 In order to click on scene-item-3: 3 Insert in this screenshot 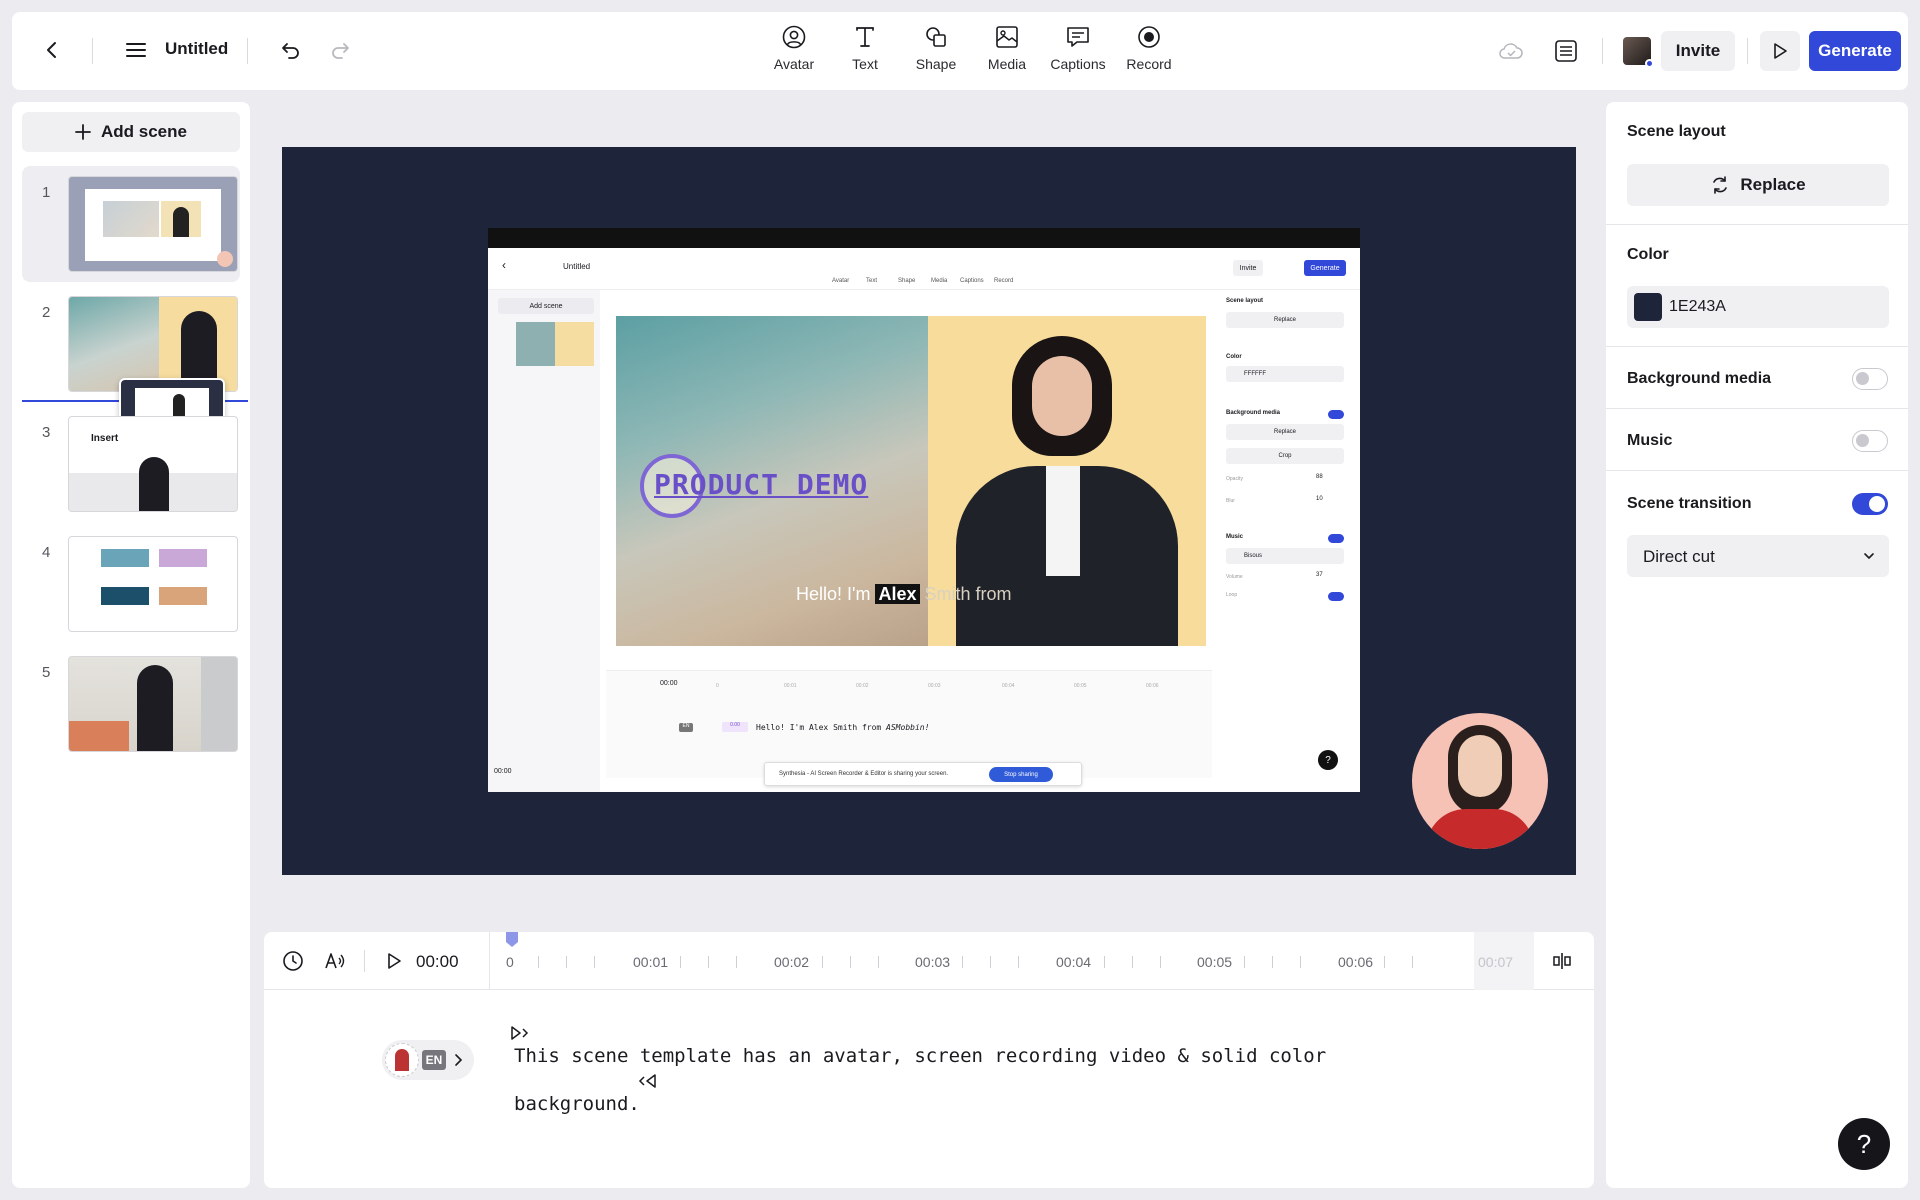, I will do `click(131, 464)`.